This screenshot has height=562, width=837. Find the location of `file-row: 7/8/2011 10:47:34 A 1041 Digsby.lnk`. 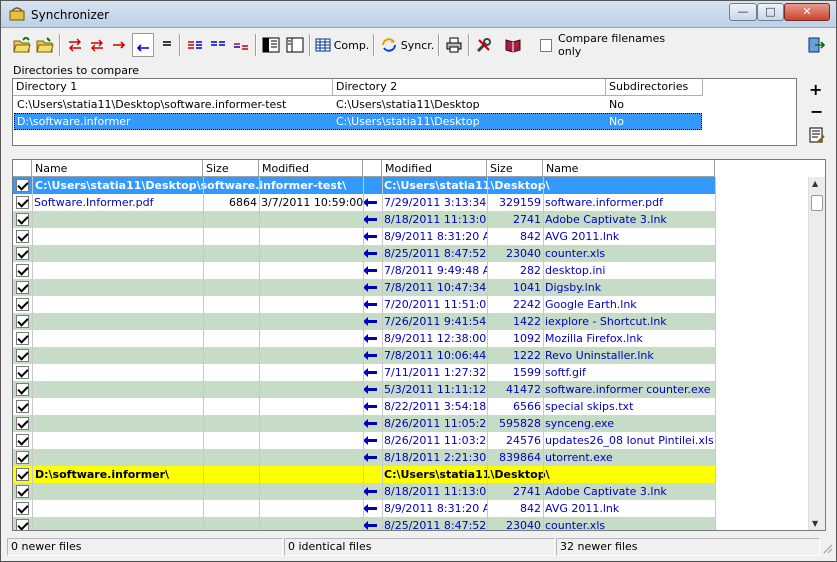

file-row: 7/8/2011 10:47:34 A 1041 Digsby.lnk is located at coordinates (364, 287).